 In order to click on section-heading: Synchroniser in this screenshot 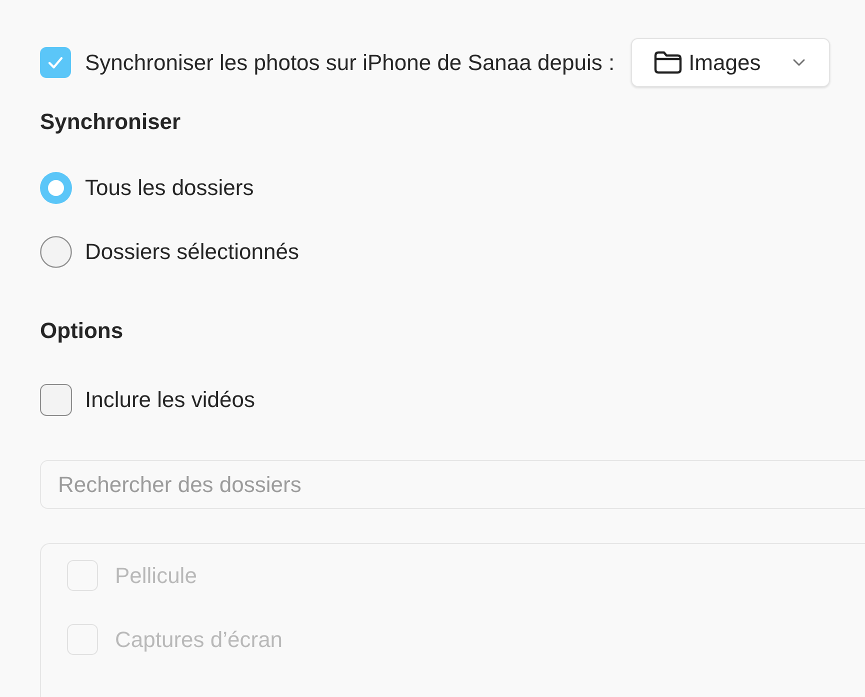, I will do `click(110, 122)`.